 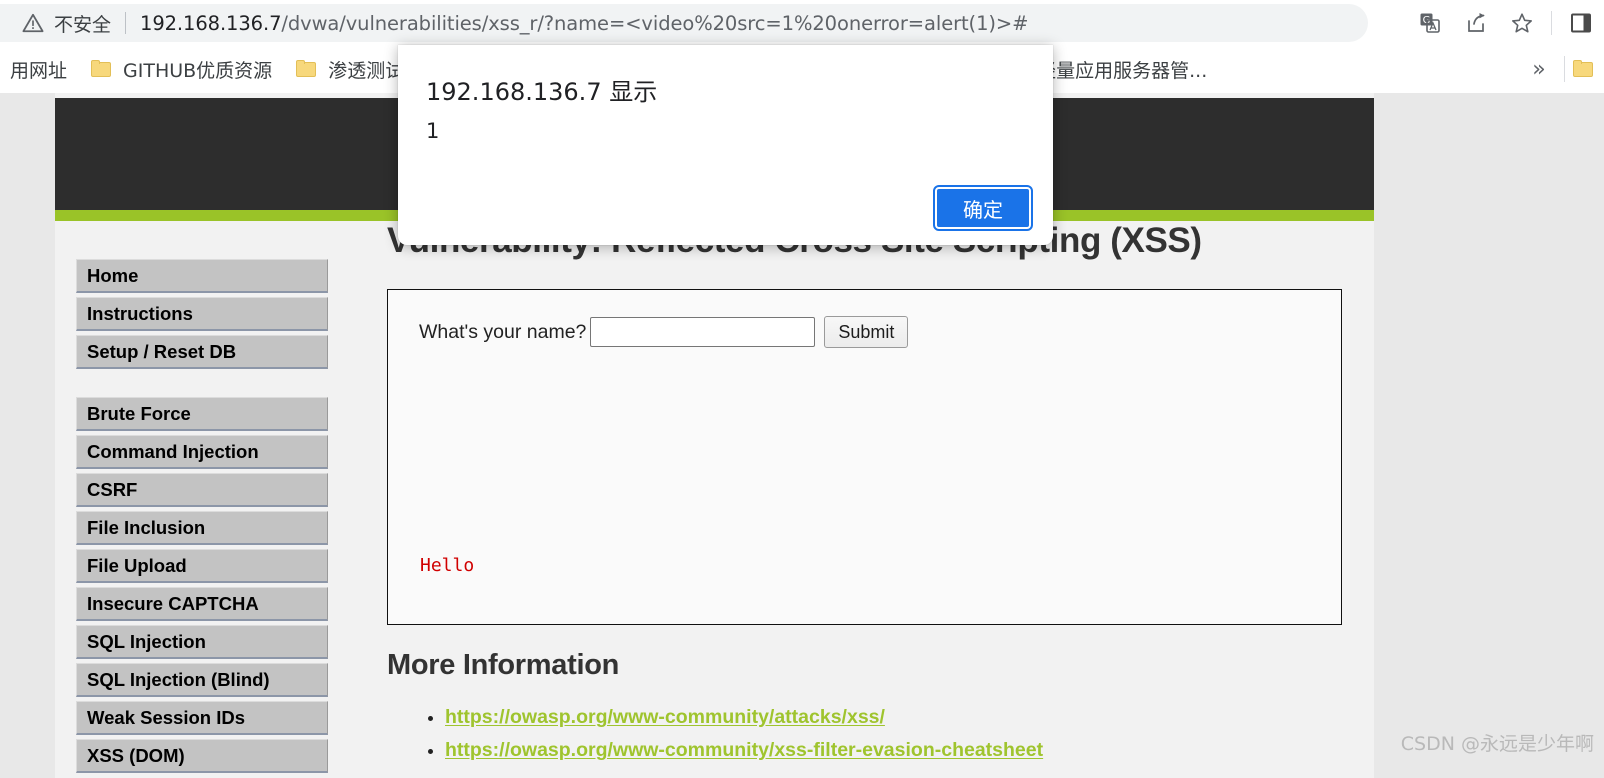 What do you see at coordinates (202, 414) in the screenshot?
I see `sidebar-item-brute-force: Brute Force` at bounding box center [202, 414].